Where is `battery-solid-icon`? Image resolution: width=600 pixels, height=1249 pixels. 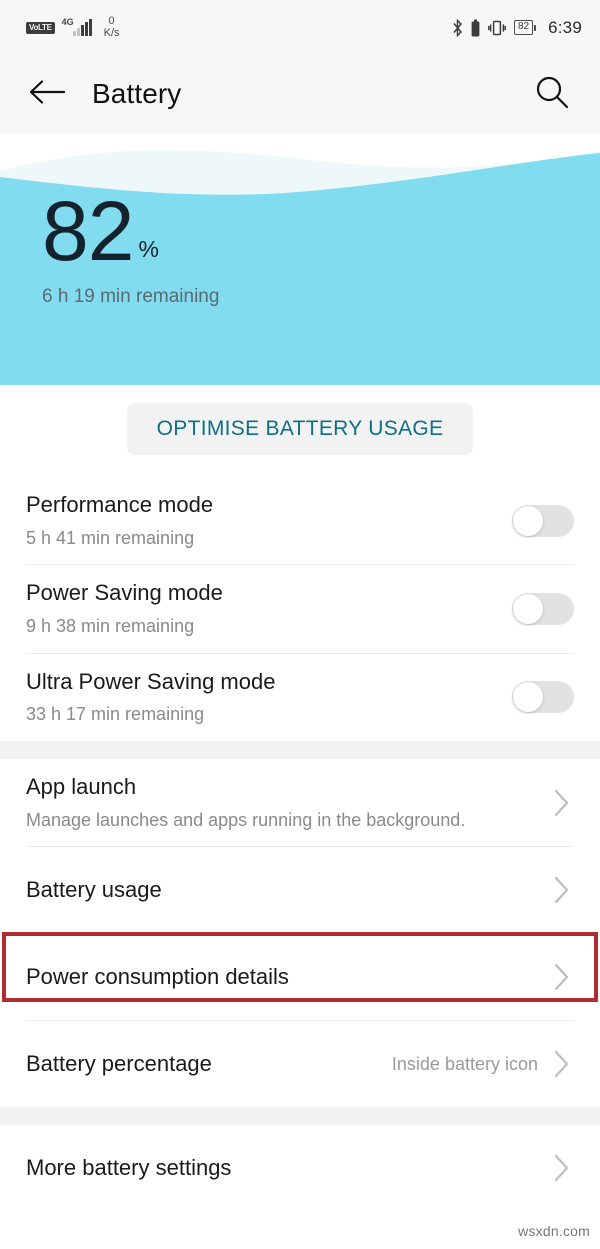
battery-solid-icon is located at coordinates (475, 28).